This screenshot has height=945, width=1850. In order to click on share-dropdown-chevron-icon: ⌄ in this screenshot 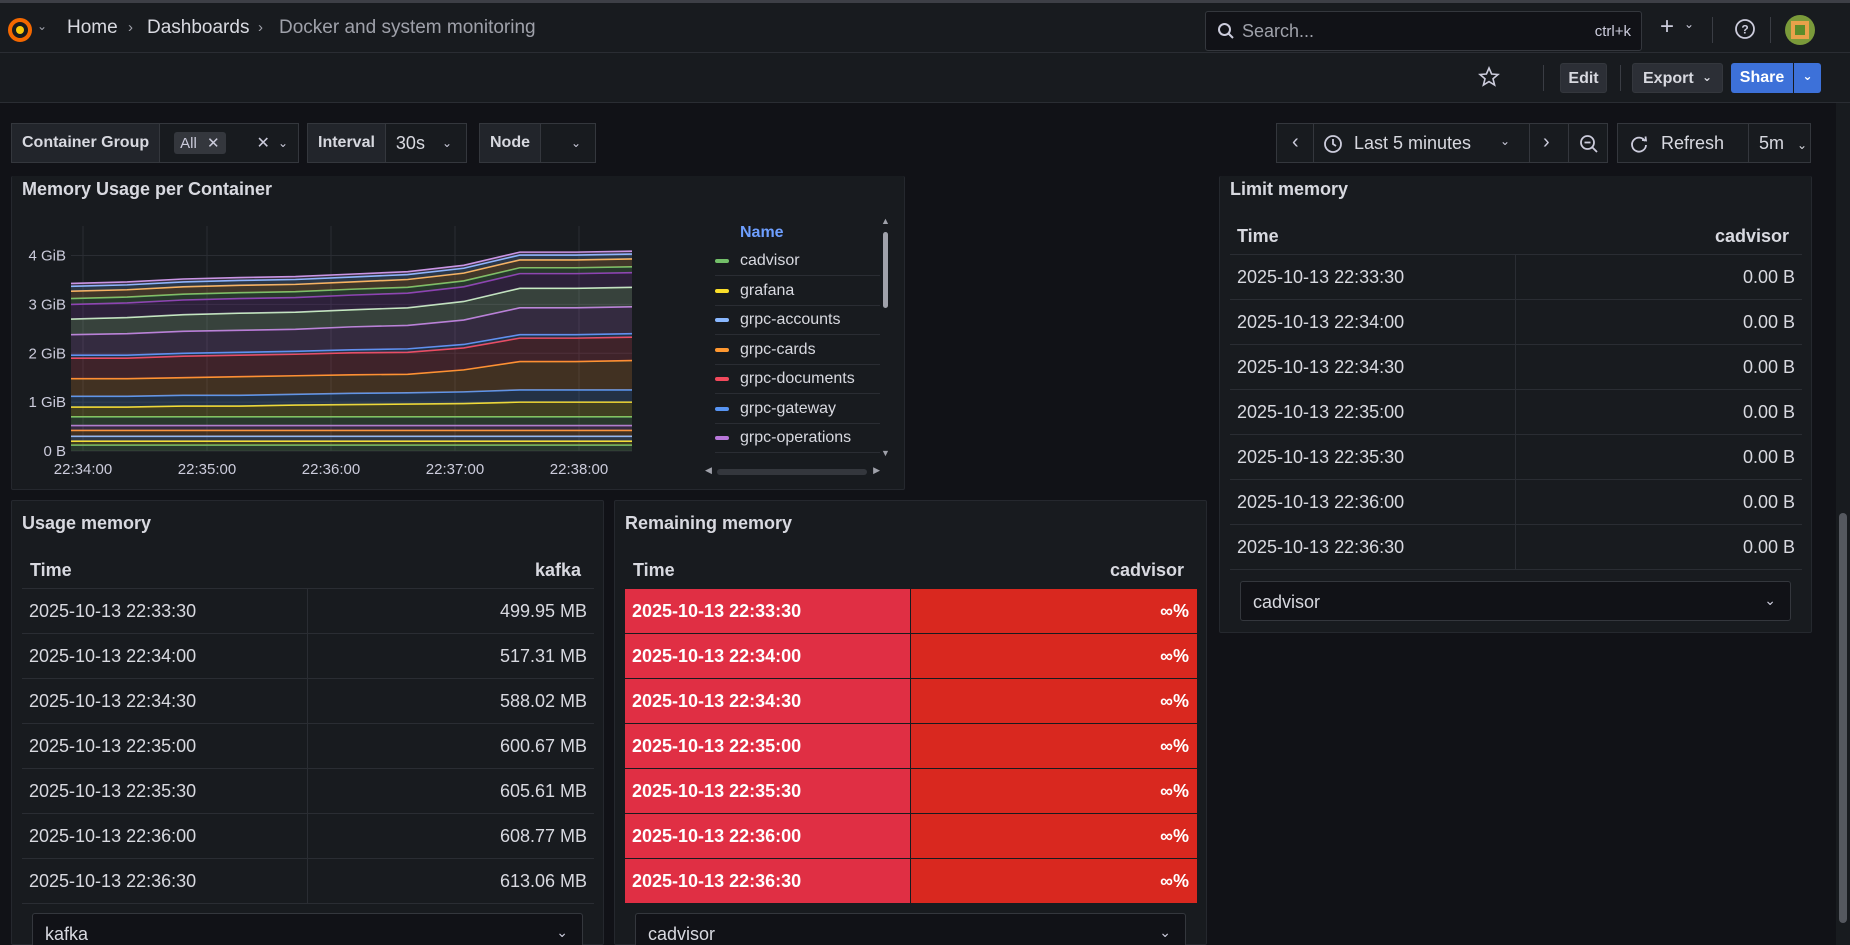, I will do `click(1807, 78)`.